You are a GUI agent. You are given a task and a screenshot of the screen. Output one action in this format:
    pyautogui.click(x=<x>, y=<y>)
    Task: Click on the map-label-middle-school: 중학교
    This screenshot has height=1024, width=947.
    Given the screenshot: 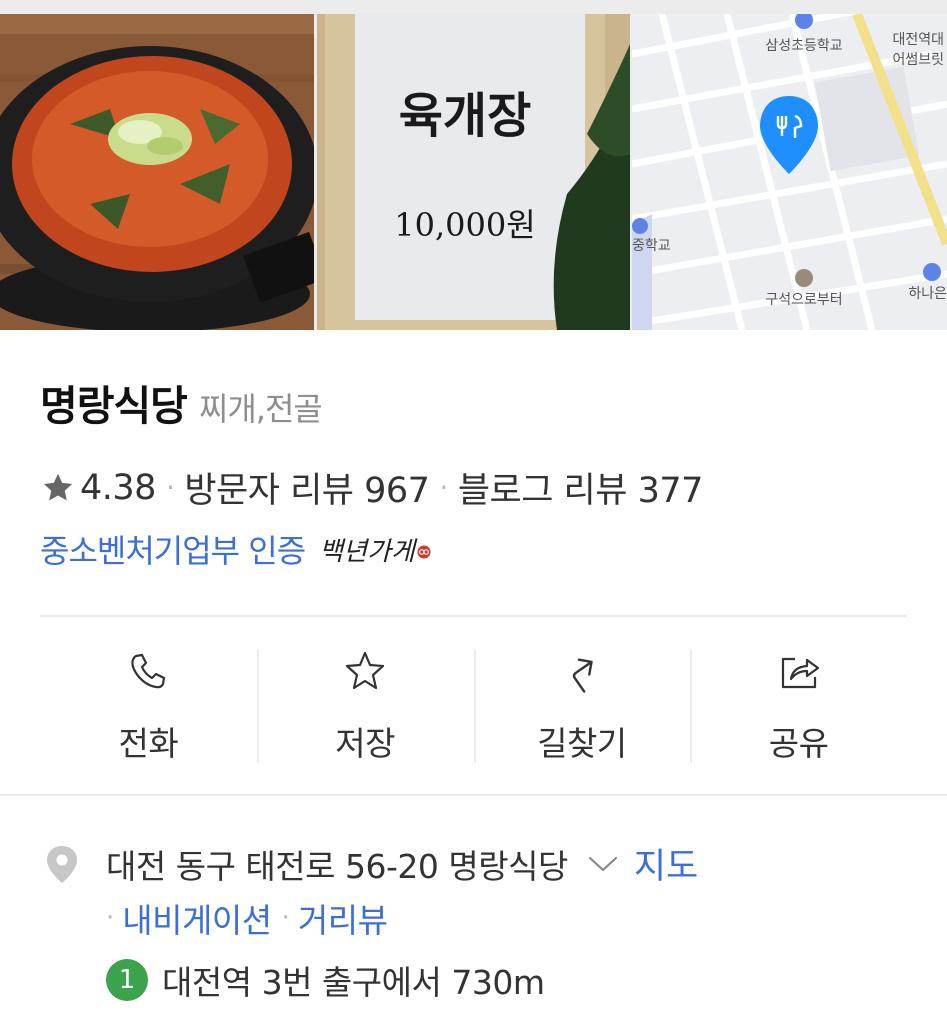 What is the action you would take?
    pyautogui.click(x=651, y=246)
    